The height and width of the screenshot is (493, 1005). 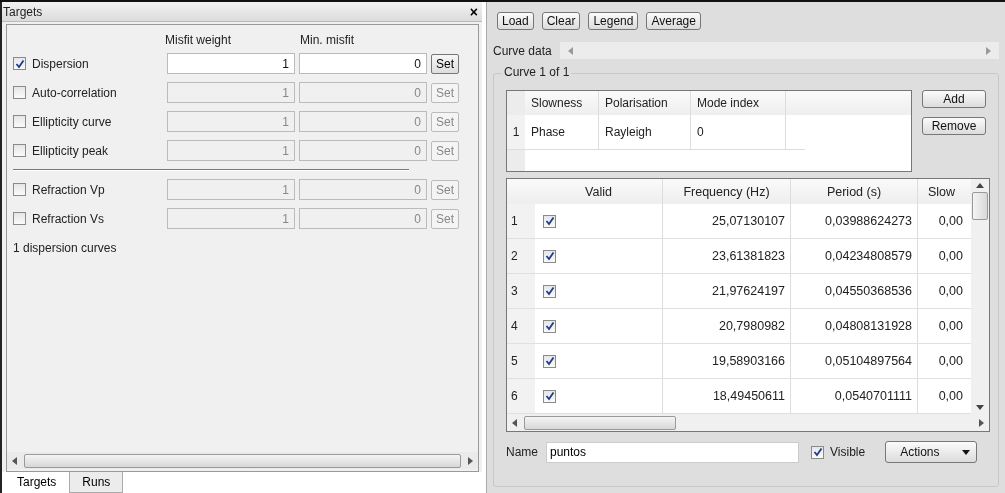 What do you see at coordinates (613, 21) in the screenshot?
I see `toolbar-button: Legend` at bounding box center [613, 21].